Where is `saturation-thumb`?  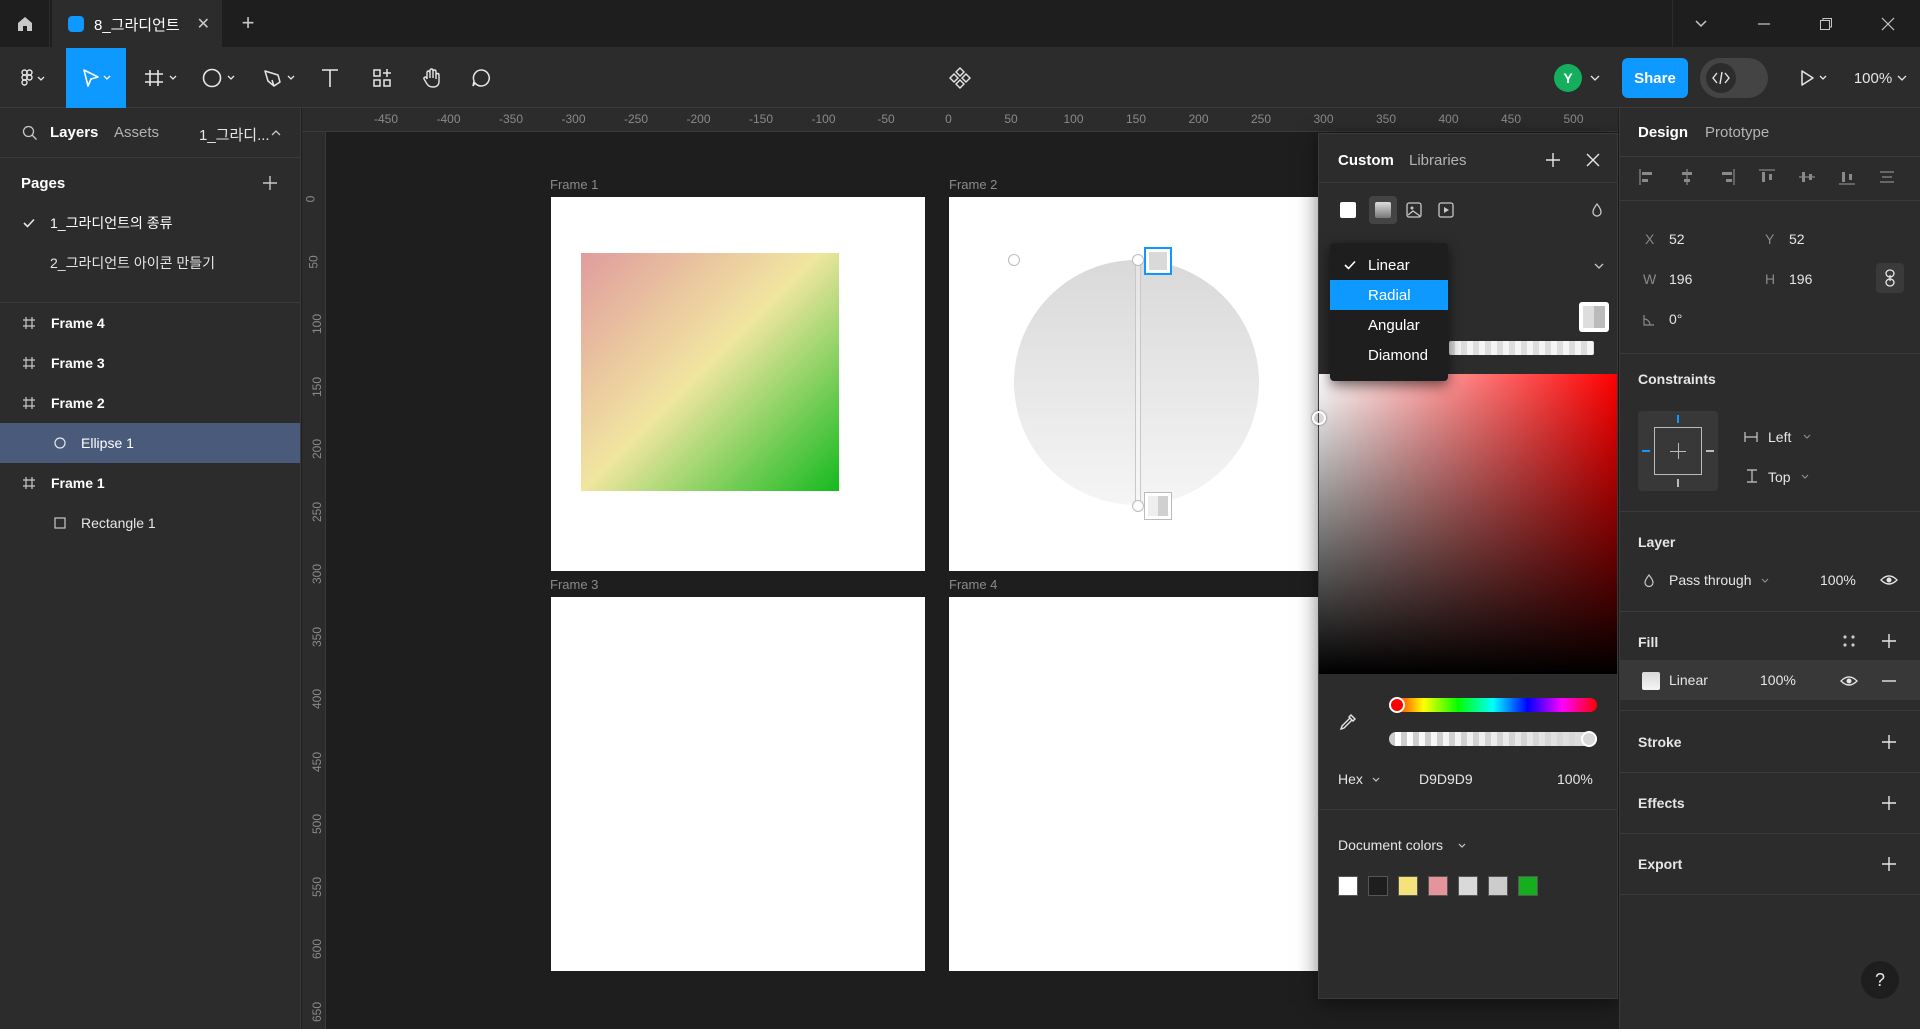 saturation-thumb is located at coordinates (1319, 418).